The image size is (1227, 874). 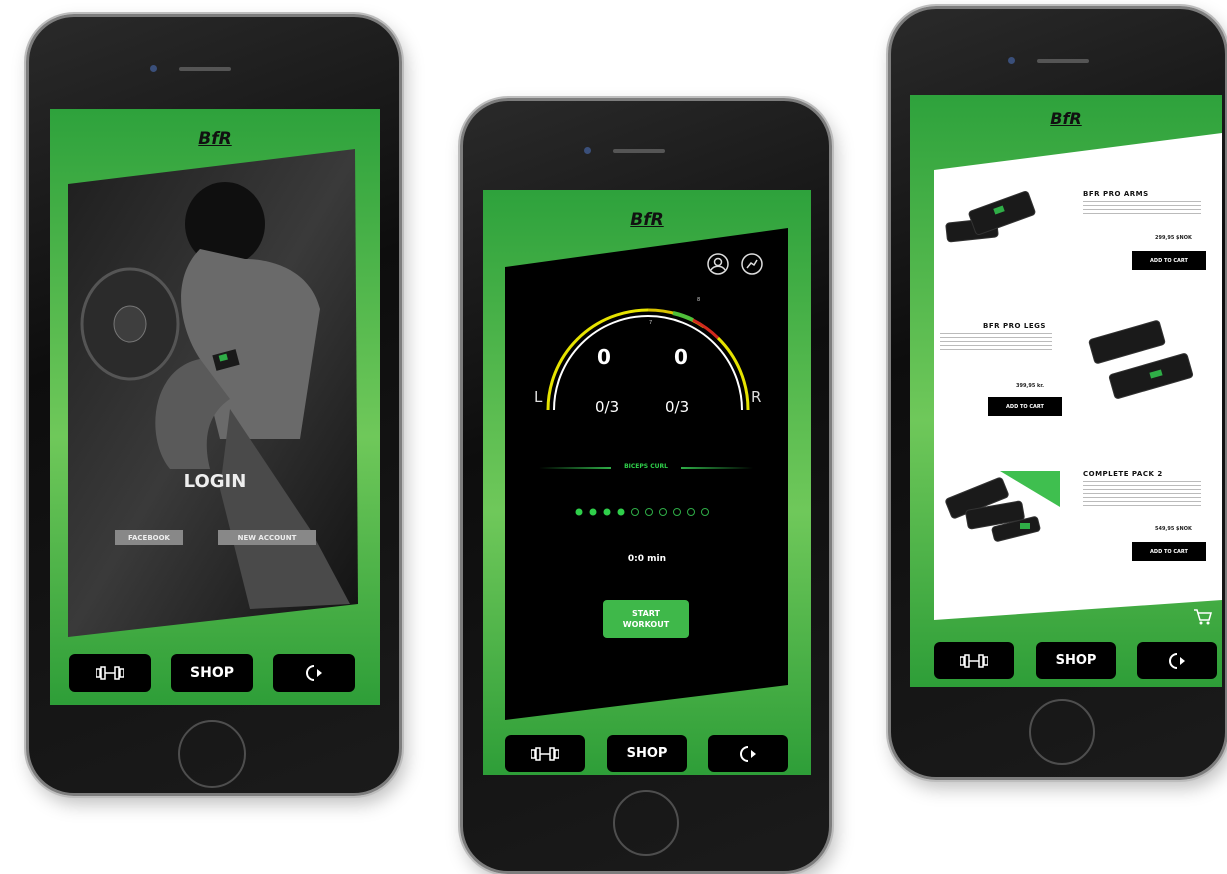 What do you see at coordinates (538, 397) in the screenshot?
I see `left-label: L` at bounding box center [538, 397].